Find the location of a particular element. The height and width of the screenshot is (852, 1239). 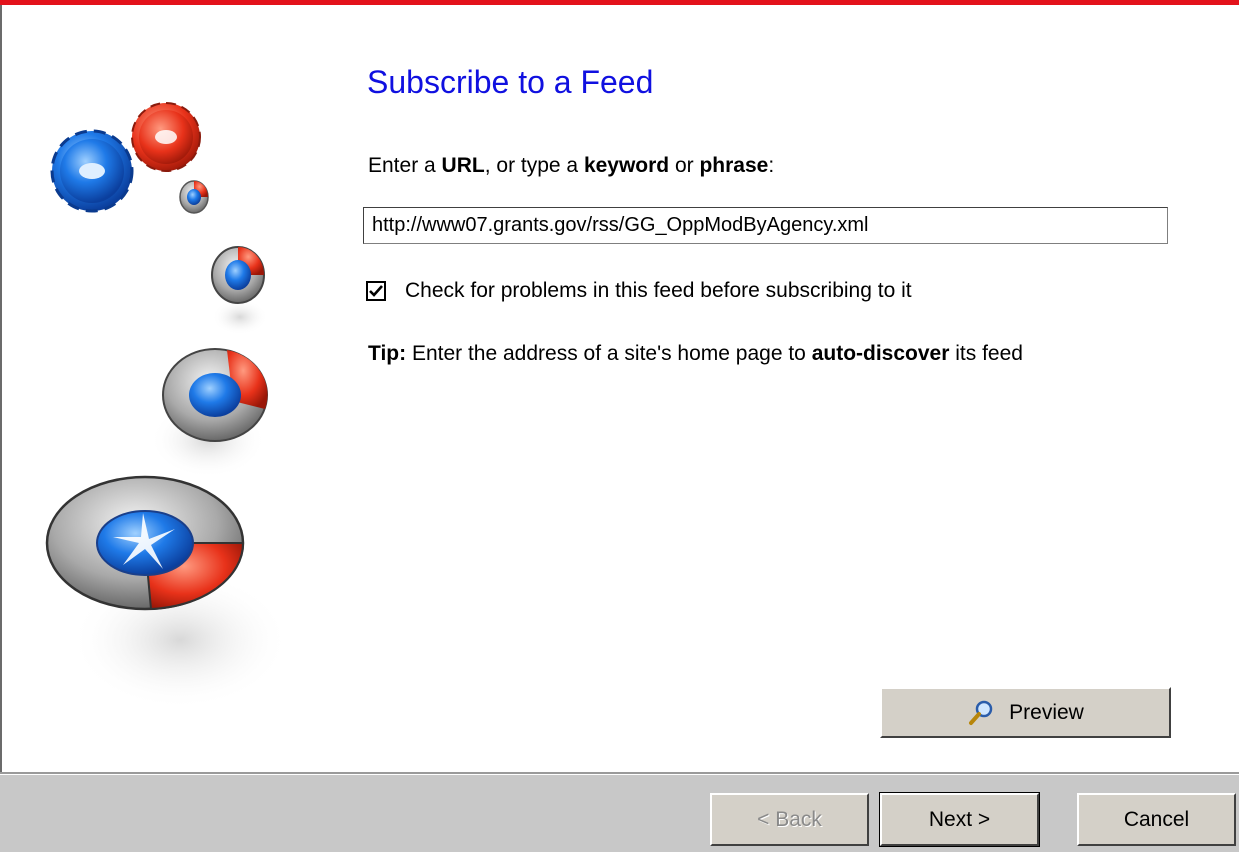

prompt-phrase-word: phrase is located at coordinates (734, 165).